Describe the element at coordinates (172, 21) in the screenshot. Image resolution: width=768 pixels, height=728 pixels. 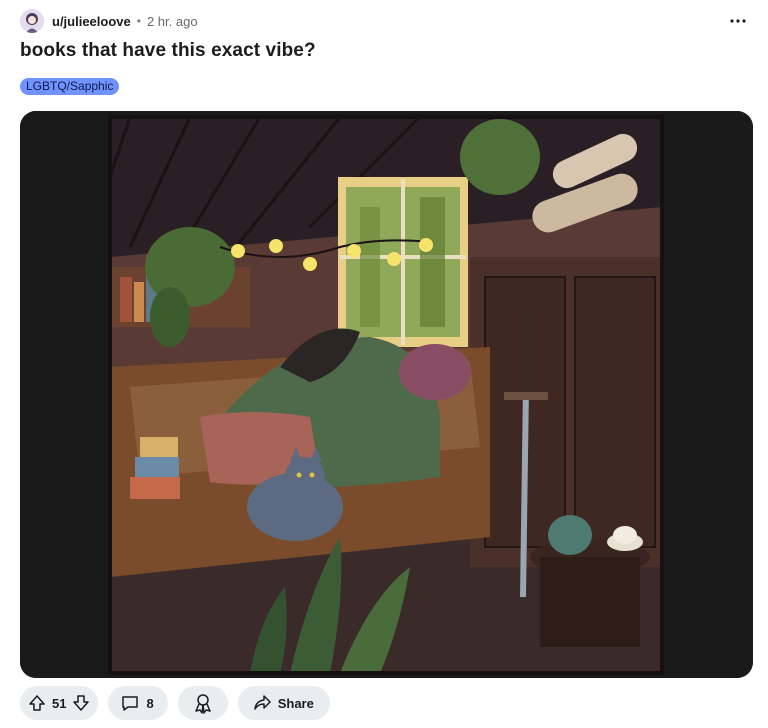
I see `post-timestamp: 2 hr. ago` at that location.